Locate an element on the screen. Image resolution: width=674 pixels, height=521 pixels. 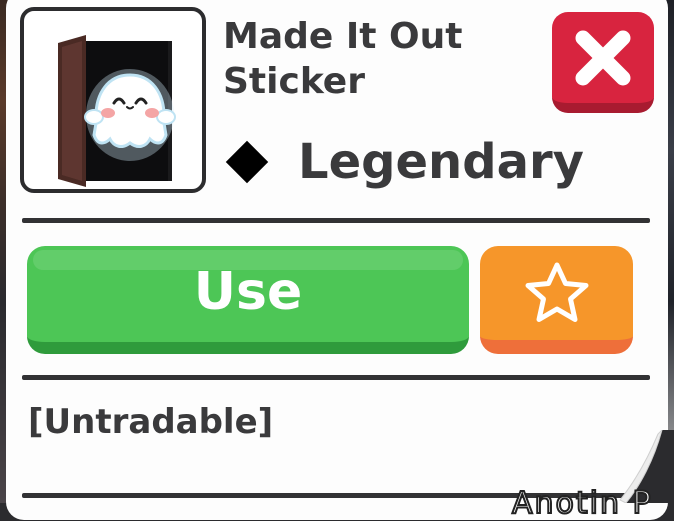
item-title: Made It Out Sticker is located at coordinates (343, 59).